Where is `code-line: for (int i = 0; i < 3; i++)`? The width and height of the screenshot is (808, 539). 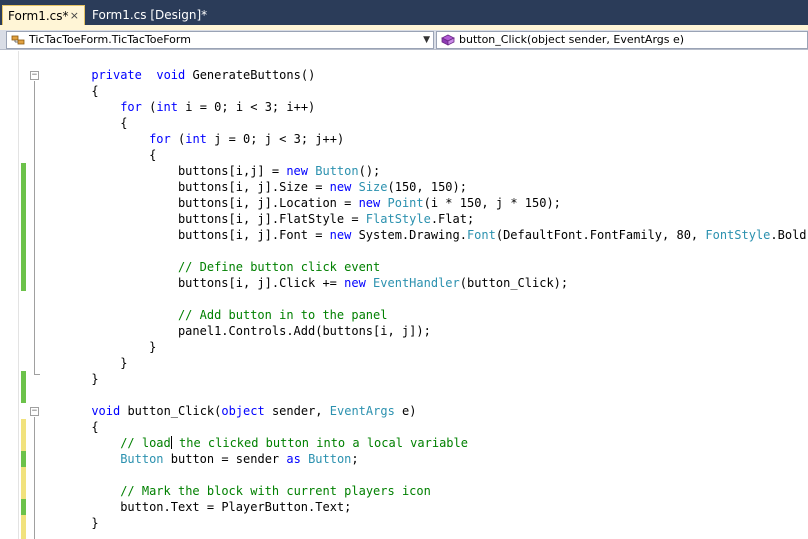
code-line: for (int i = 0; i < 3; i++) is located at coordinates (217, 107).